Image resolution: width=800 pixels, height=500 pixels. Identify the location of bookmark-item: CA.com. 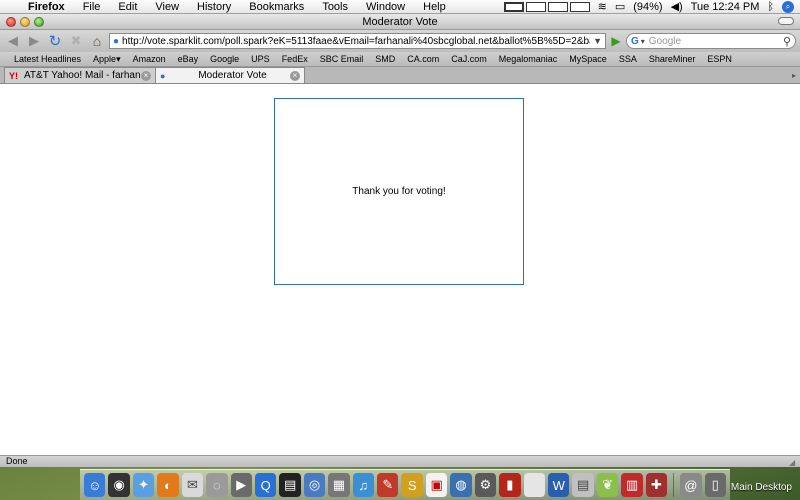
(423, 59).